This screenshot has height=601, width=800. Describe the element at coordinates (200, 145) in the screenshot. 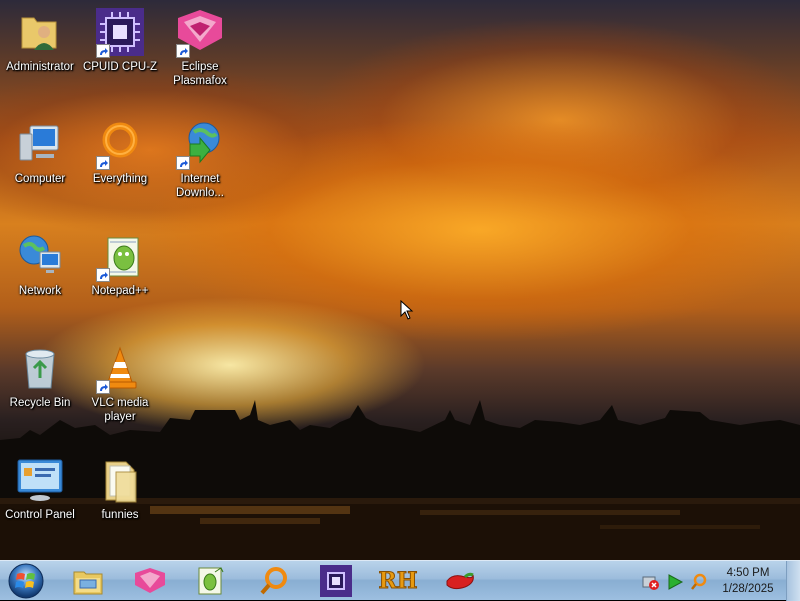

I see `internet-download-manager-icon` at that location.